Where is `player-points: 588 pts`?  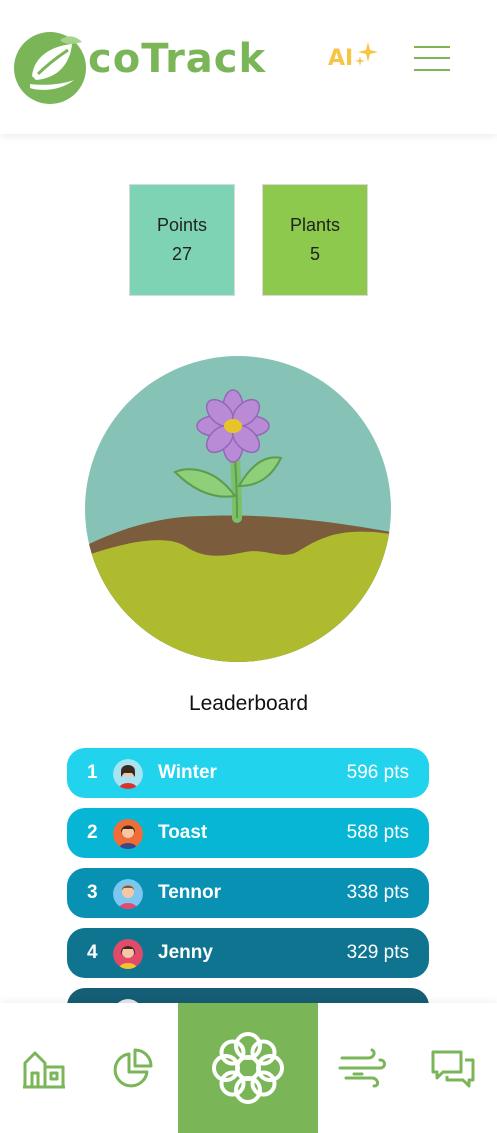
player-points: 588 pts is located at coordinates (377, 832).